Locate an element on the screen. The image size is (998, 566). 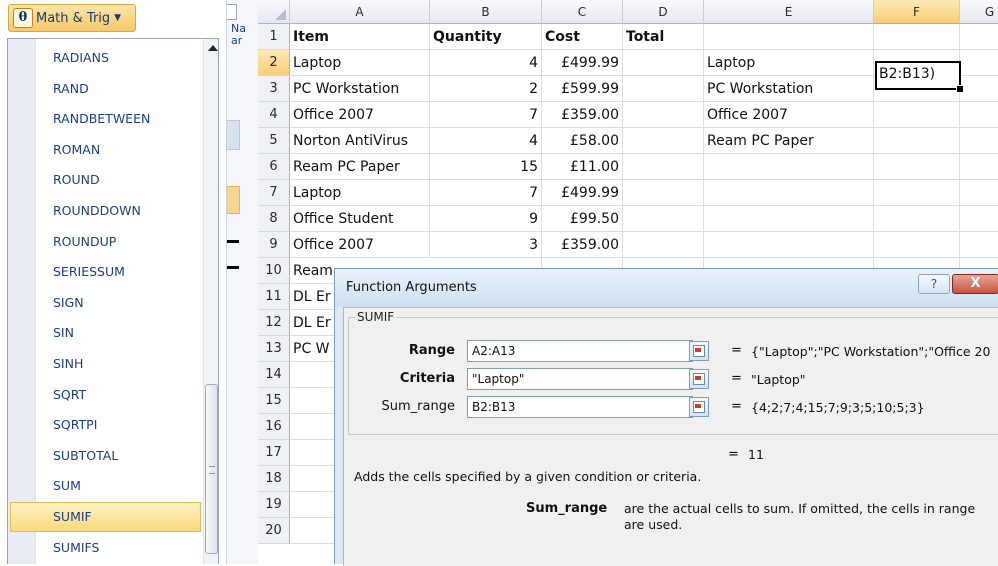
column-header-c: C is located at coordinates (582, 12).